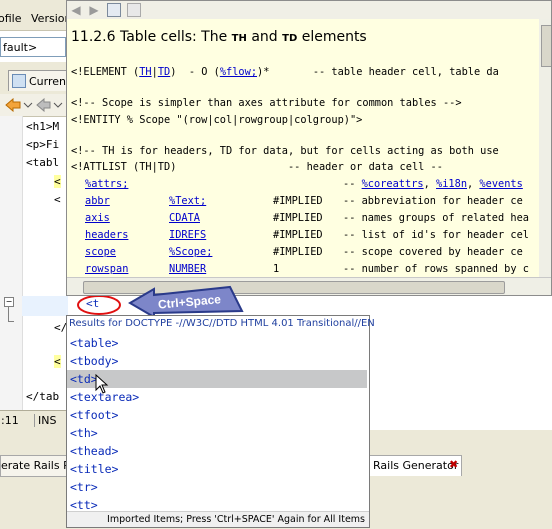 The width and height of the screenshot is (552, 529). Describe the element at coordinates (19, 81) in the screenshot. I see `file-icon` at that location.